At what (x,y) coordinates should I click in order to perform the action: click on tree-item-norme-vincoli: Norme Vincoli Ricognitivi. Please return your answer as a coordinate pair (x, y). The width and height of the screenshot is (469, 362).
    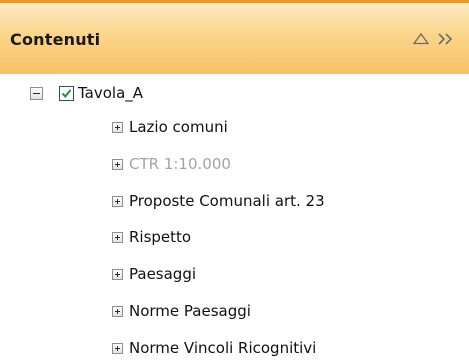
    Looking at the image, I should click on (214, 348).